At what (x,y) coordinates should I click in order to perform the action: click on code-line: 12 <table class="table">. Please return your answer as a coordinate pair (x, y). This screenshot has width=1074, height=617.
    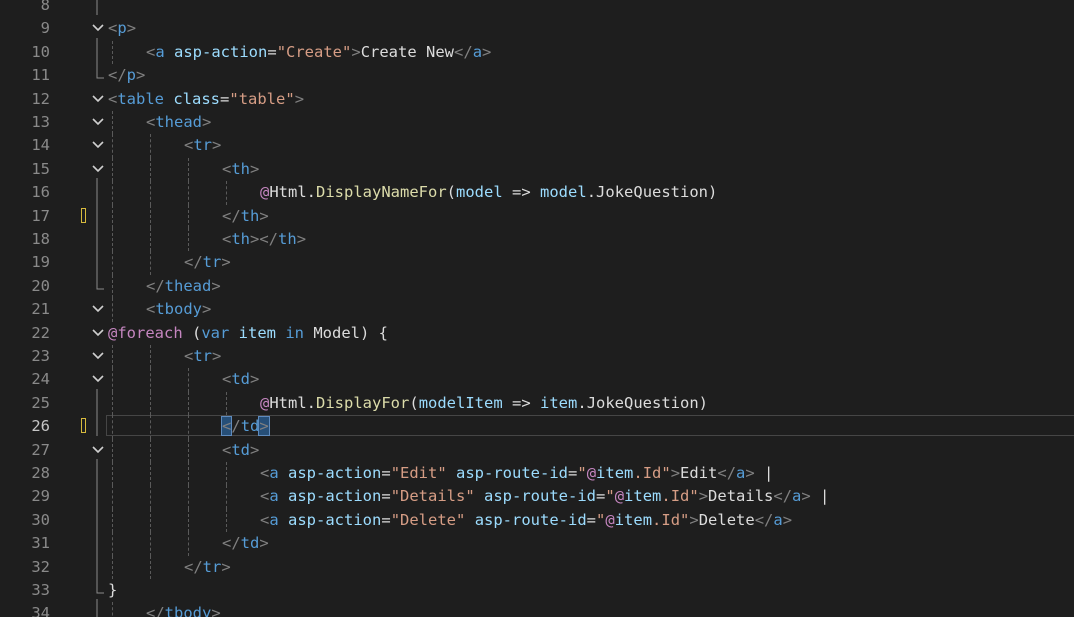
    Looking at the image, I should click on (537, 99).